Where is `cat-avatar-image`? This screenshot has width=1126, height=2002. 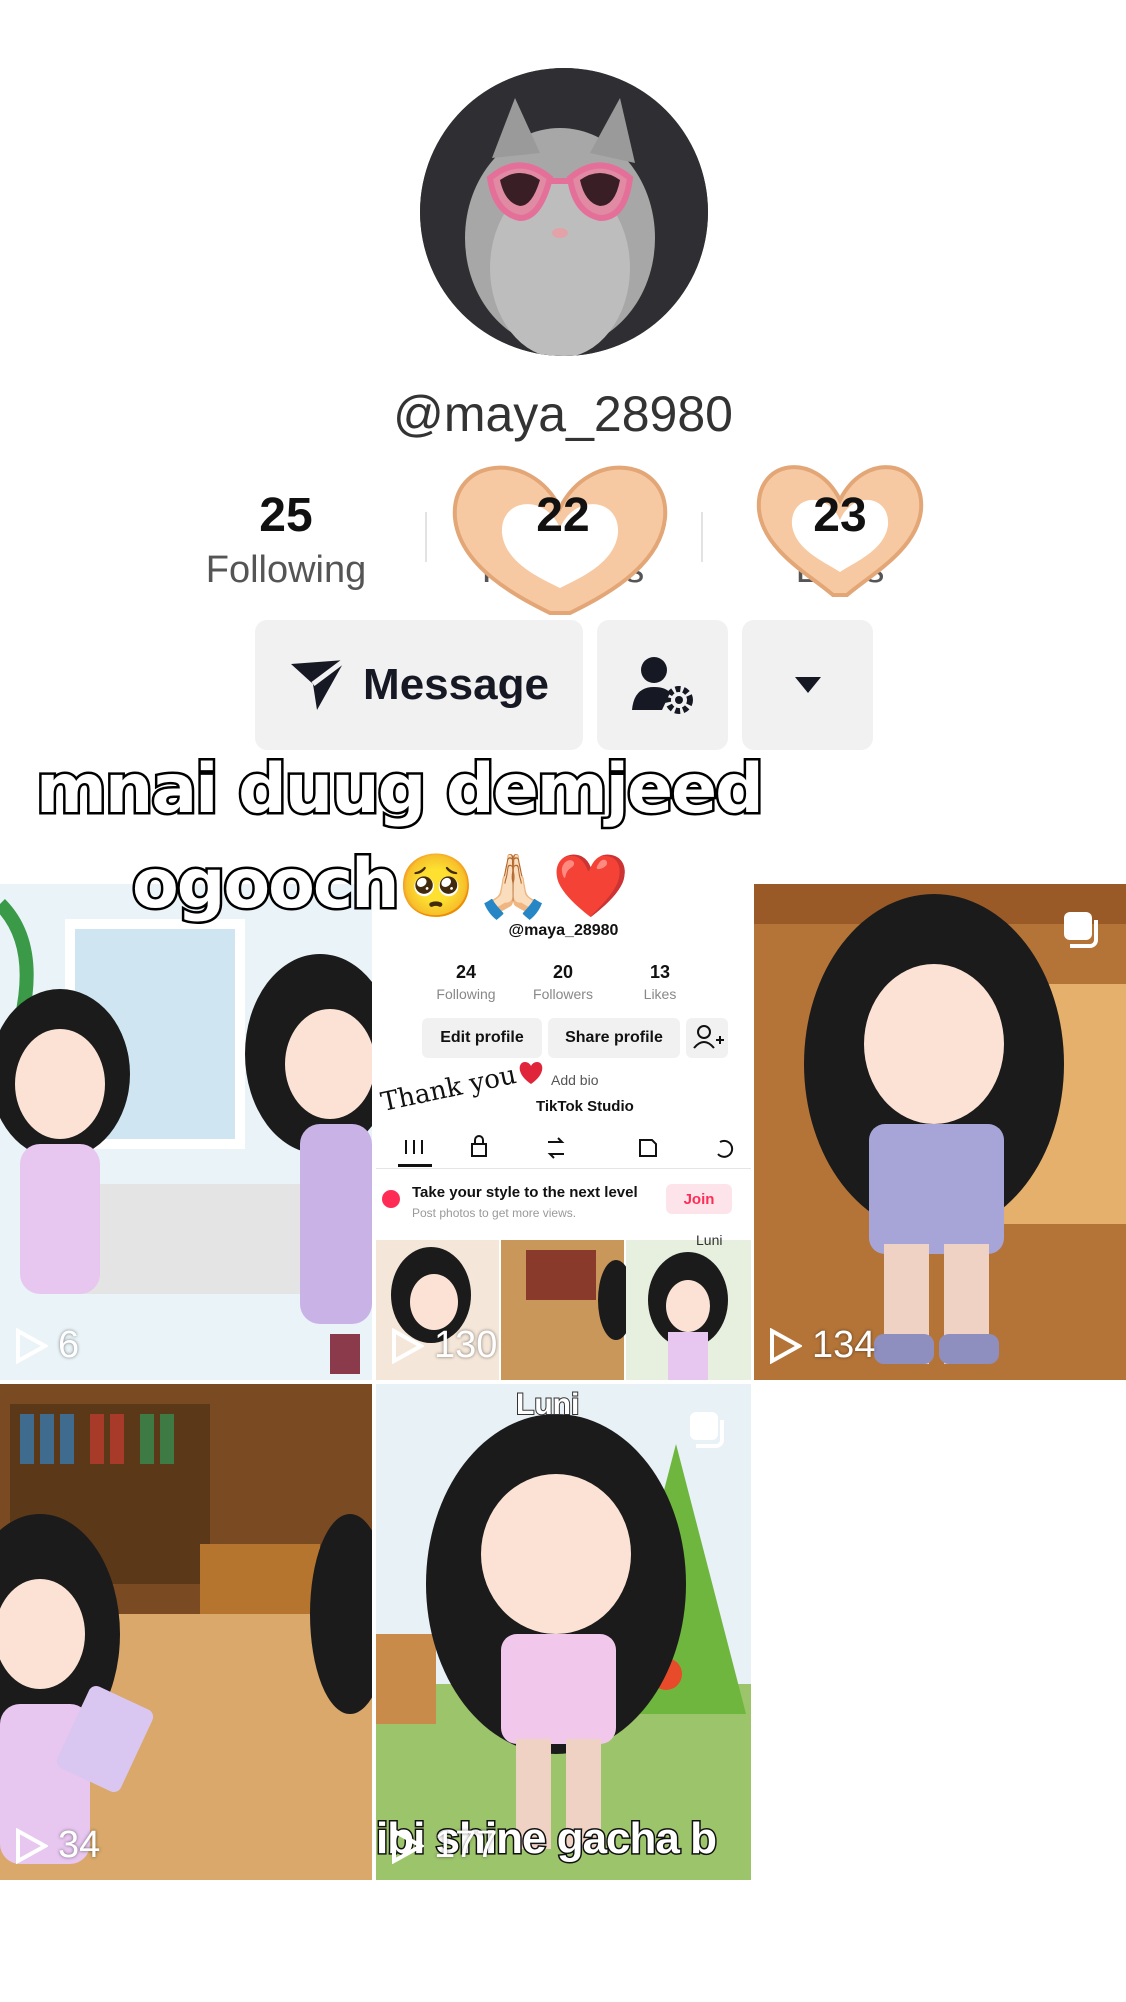 cat-avatar-image is located at coordinates (564, 212).